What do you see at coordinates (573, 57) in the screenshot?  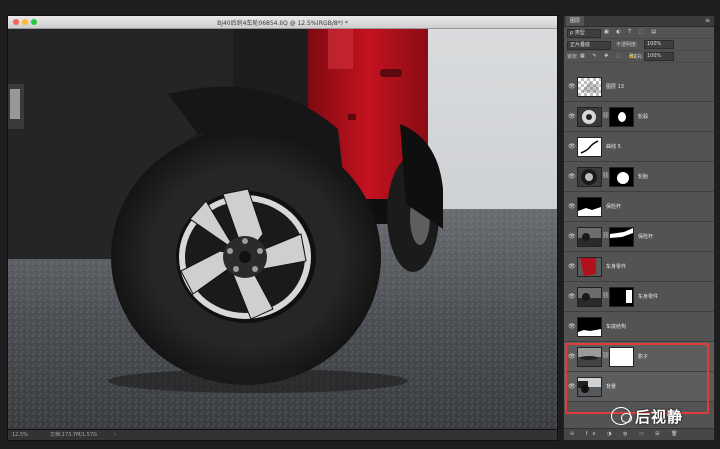 I see `lock-label: 锁定:` at bounding box center [573, 57].